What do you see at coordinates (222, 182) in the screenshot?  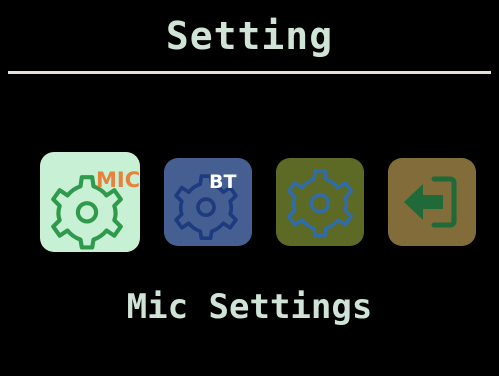 I see `bt-badge-label: BT` at bounding box center [222, 182].